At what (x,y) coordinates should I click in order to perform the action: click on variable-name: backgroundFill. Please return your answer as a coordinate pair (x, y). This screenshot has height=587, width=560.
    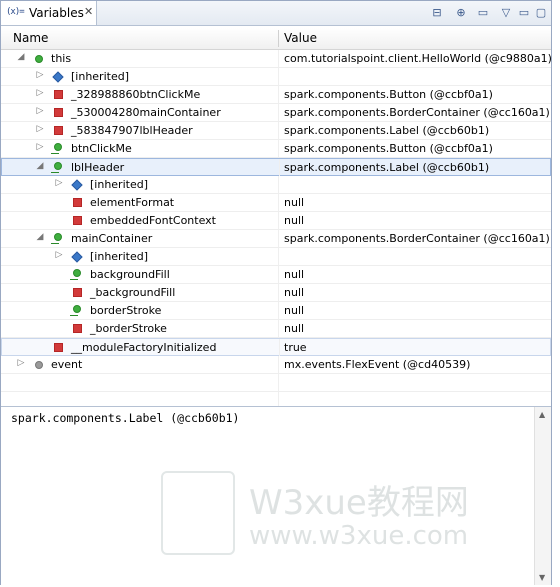
    Looking at the image, I should click on (130, 274).